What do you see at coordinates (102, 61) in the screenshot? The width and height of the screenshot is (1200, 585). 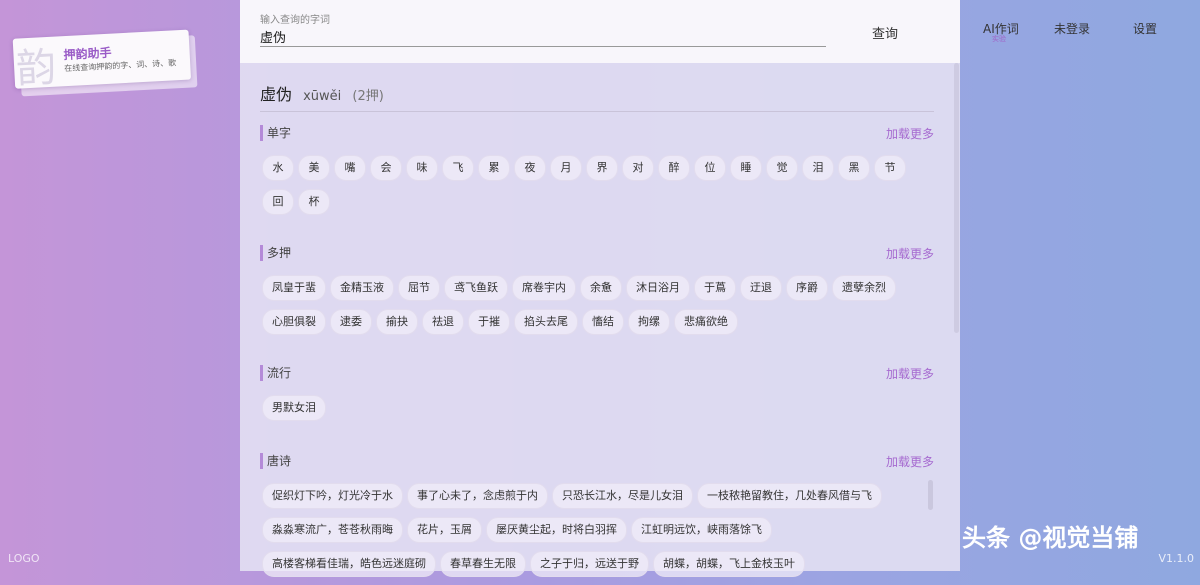 I see `logo-card-front: 韵 押韵助手 在线查询押韵的字、词、诗、歌` at bounding box center [102, 61].